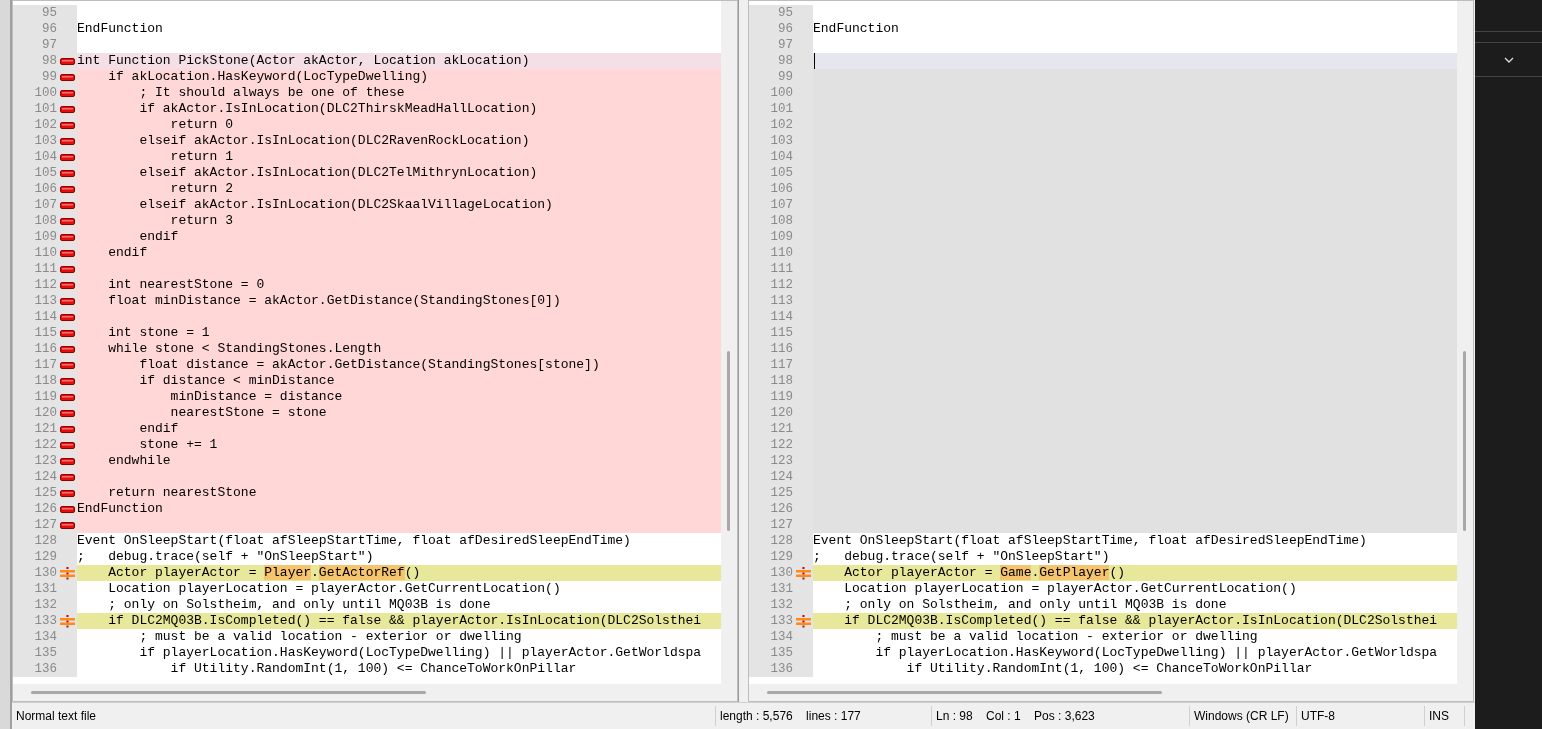 This screenshot has height=729, width=1542. I want to click on code-line: endwhile, so click(139, 461).